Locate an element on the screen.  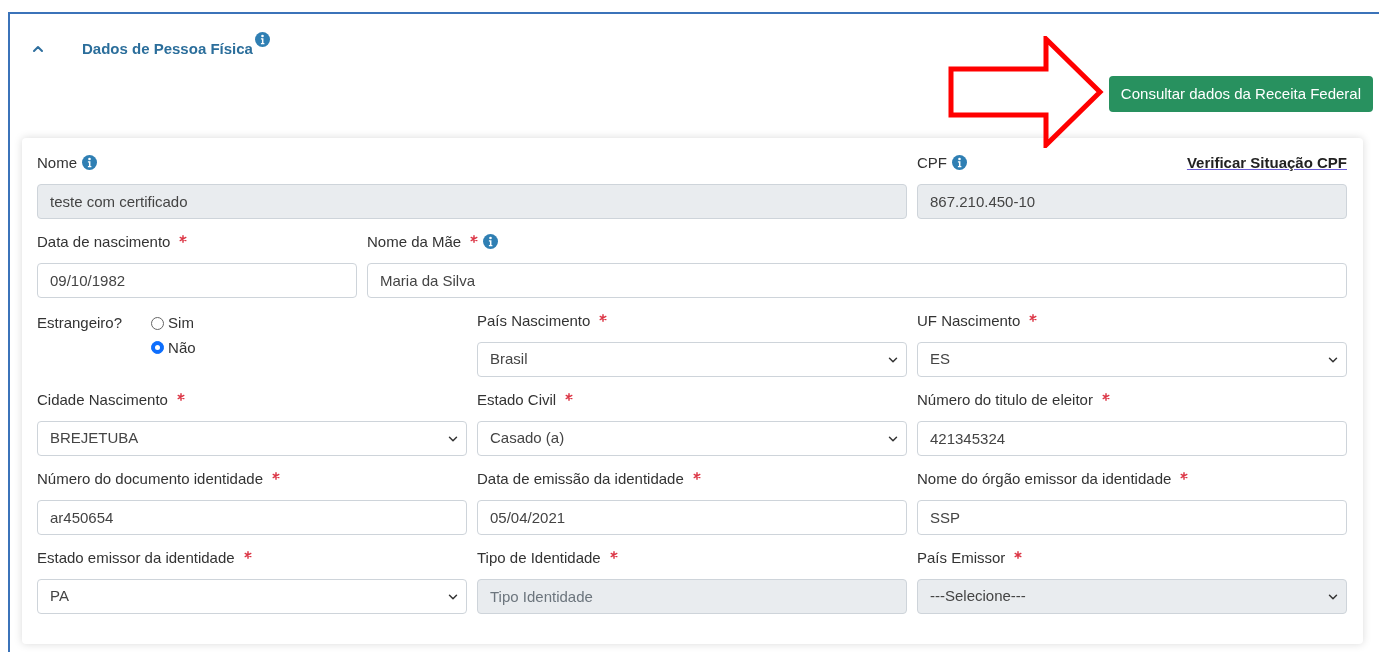
field-label: Número do titulo de eleitor is located at coordinates (1005, 399).